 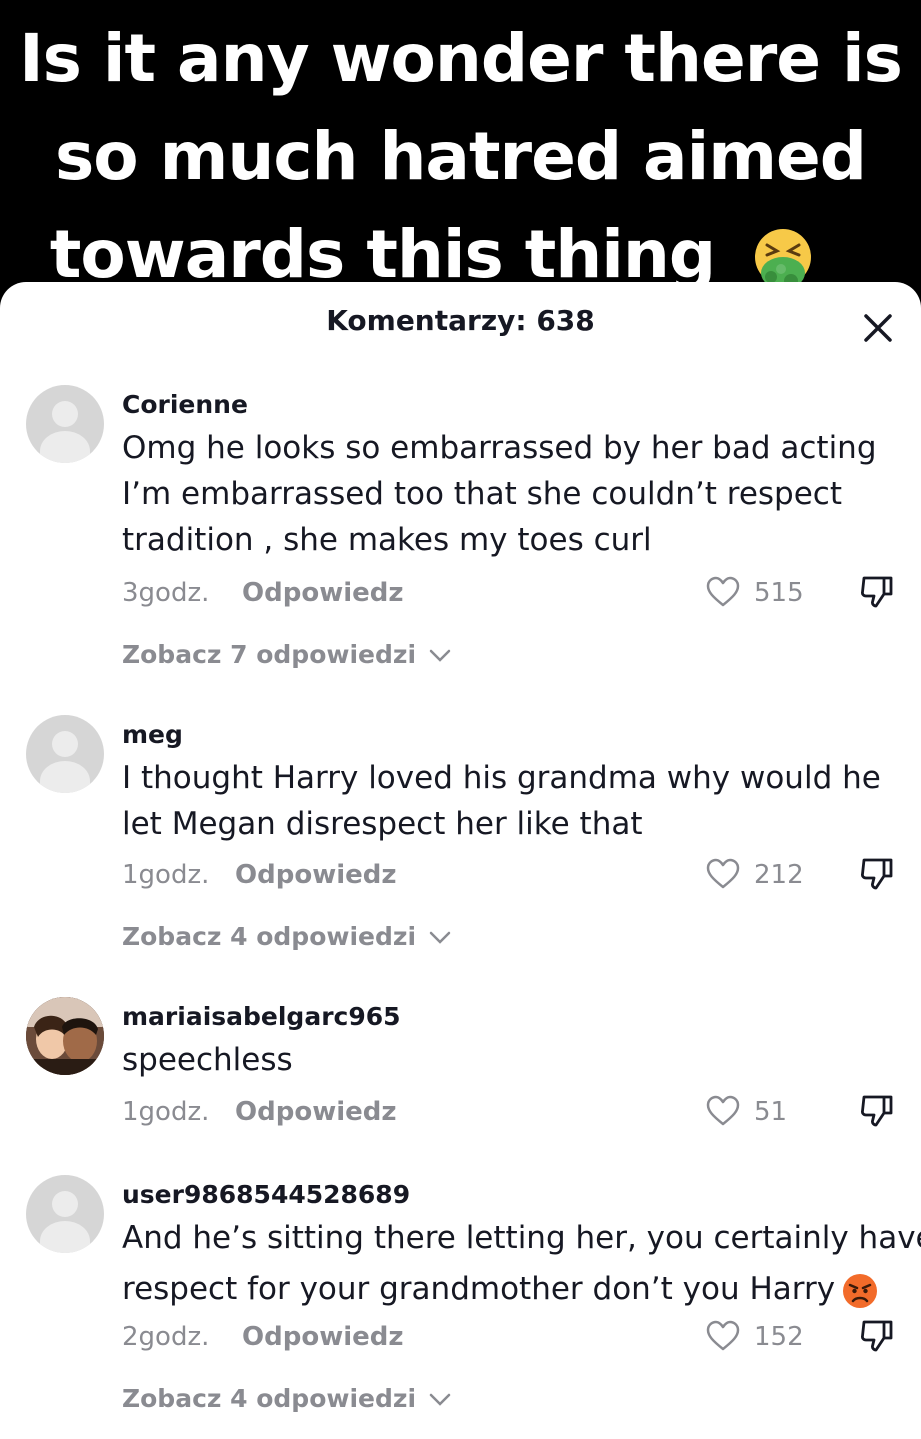 What do you see at coordinates (382, 824) in the screenshot?
I see `comment-text-line: let Megan disrespect her like that` at bounding box center [382, 824].